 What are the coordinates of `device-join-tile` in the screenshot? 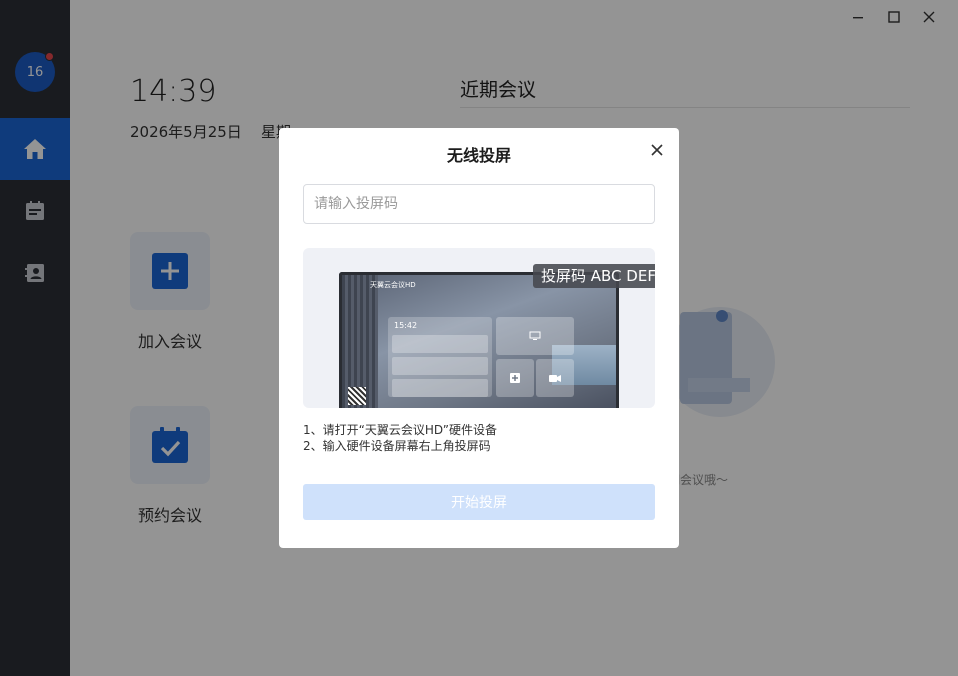 It's located at (515, 378).